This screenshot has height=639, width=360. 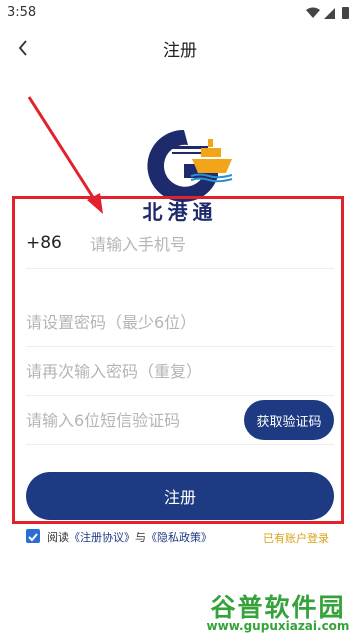 I want to click on status-bar: 3:58, so click(x=180, y=13).